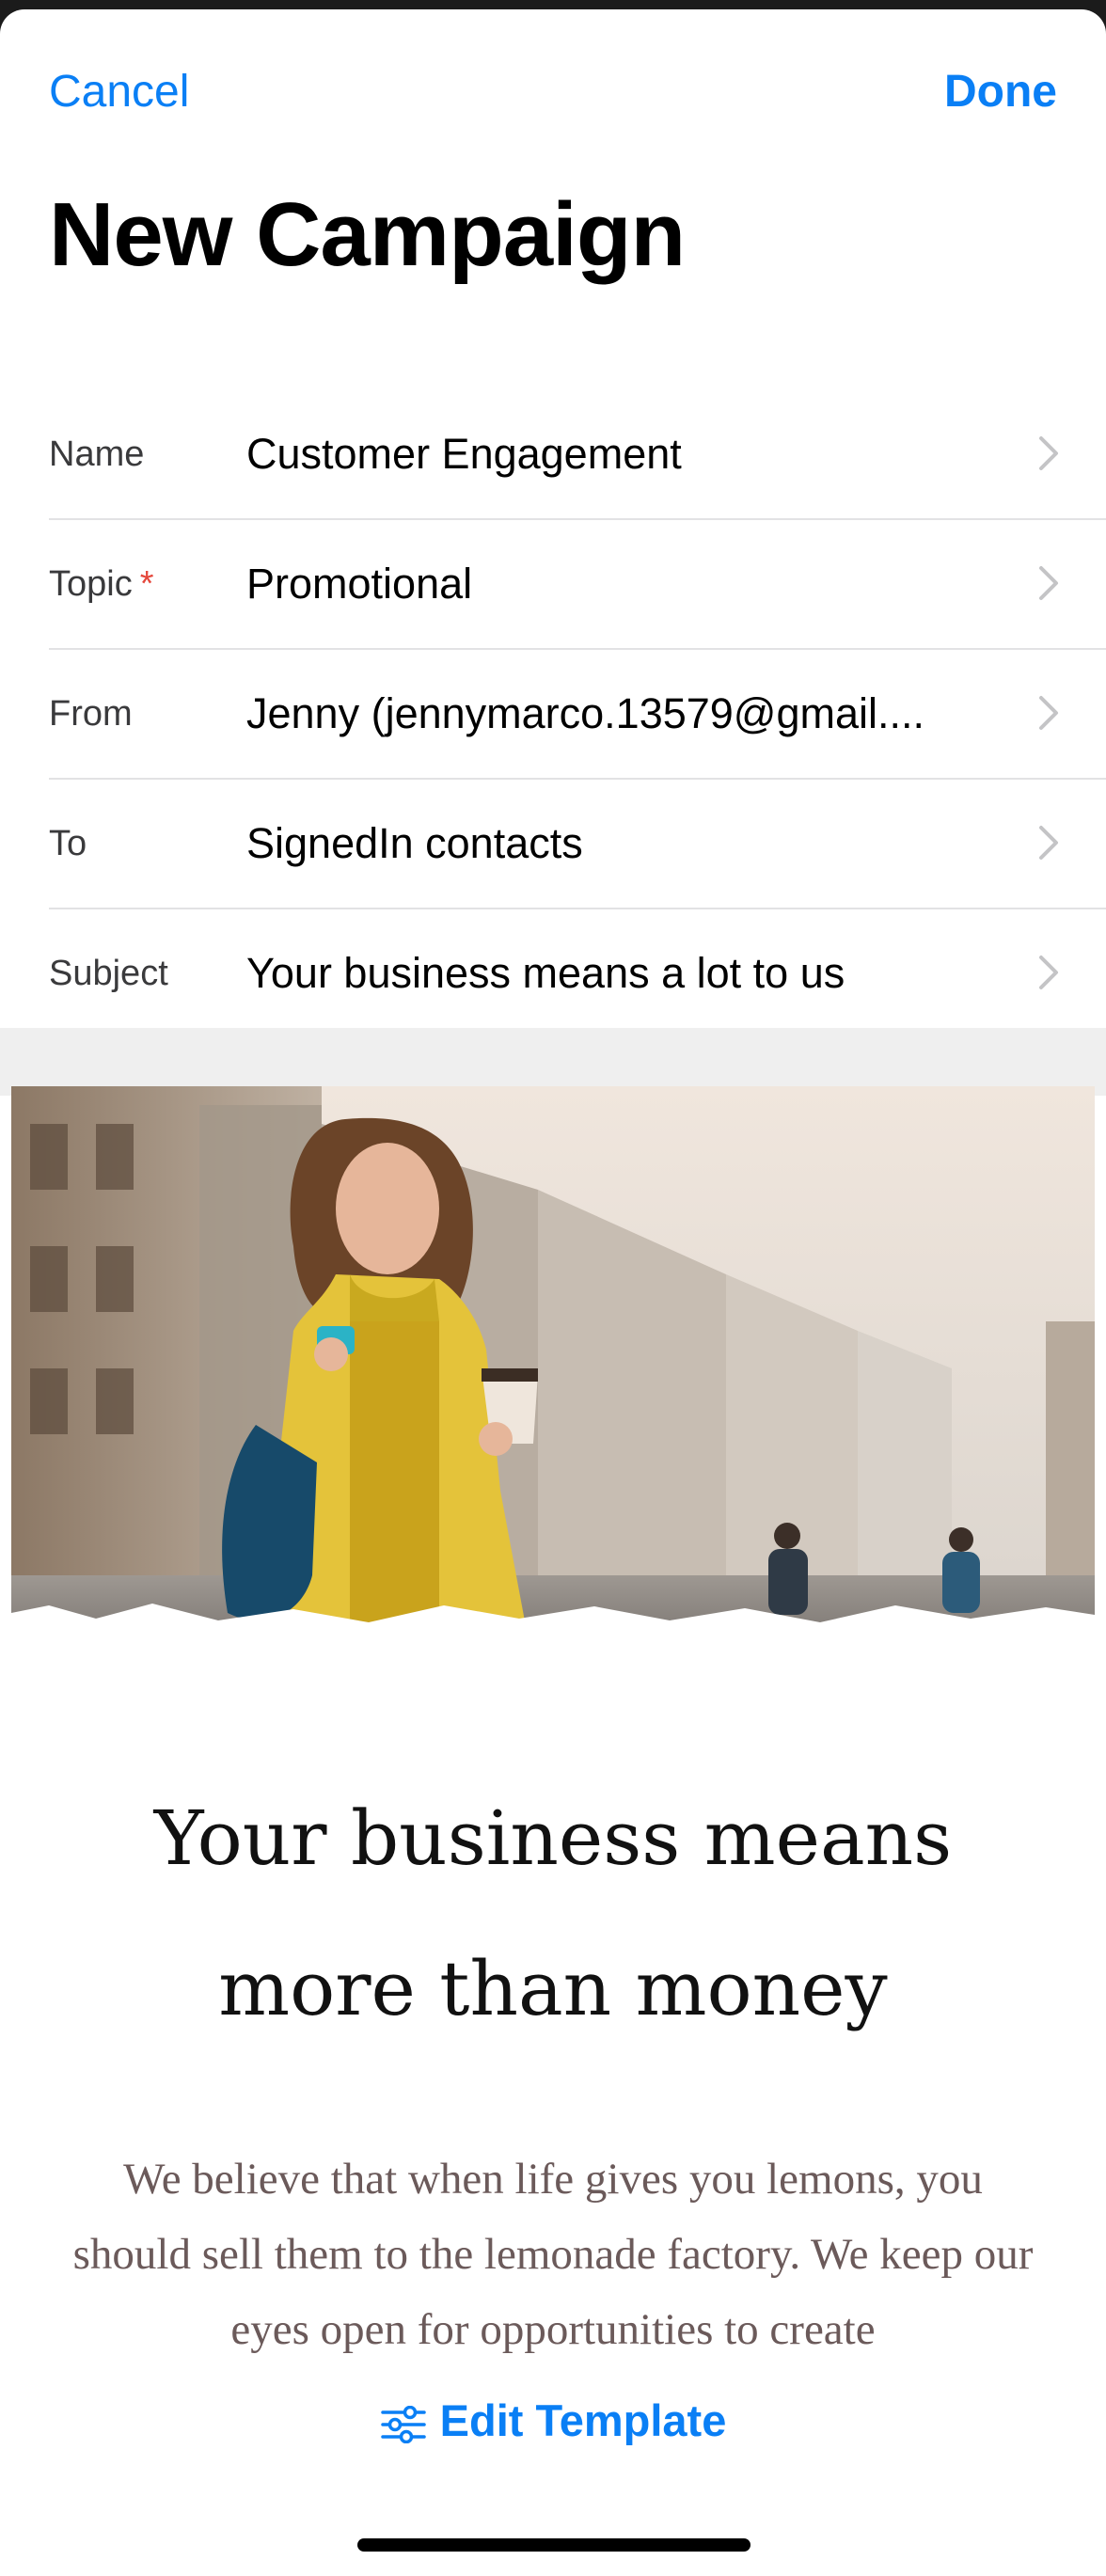 This screenshot has height=2576, width=1106. What do you see at coordinates (1000, 92) in the screenshot?
I see `done-button: Done` at bounding box center [1000, 92].